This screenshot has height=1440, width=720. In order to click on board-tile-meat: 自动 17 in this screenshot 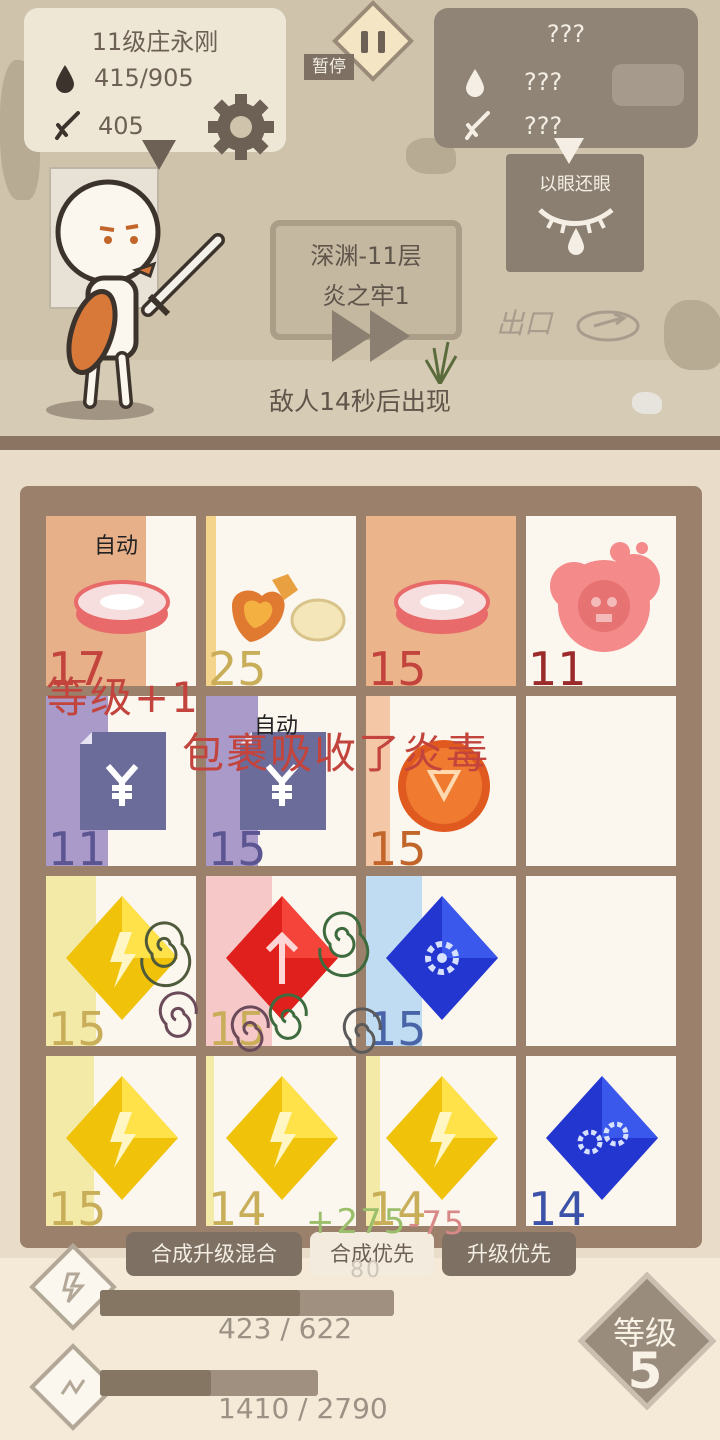, I will do `click(121, 601)`.